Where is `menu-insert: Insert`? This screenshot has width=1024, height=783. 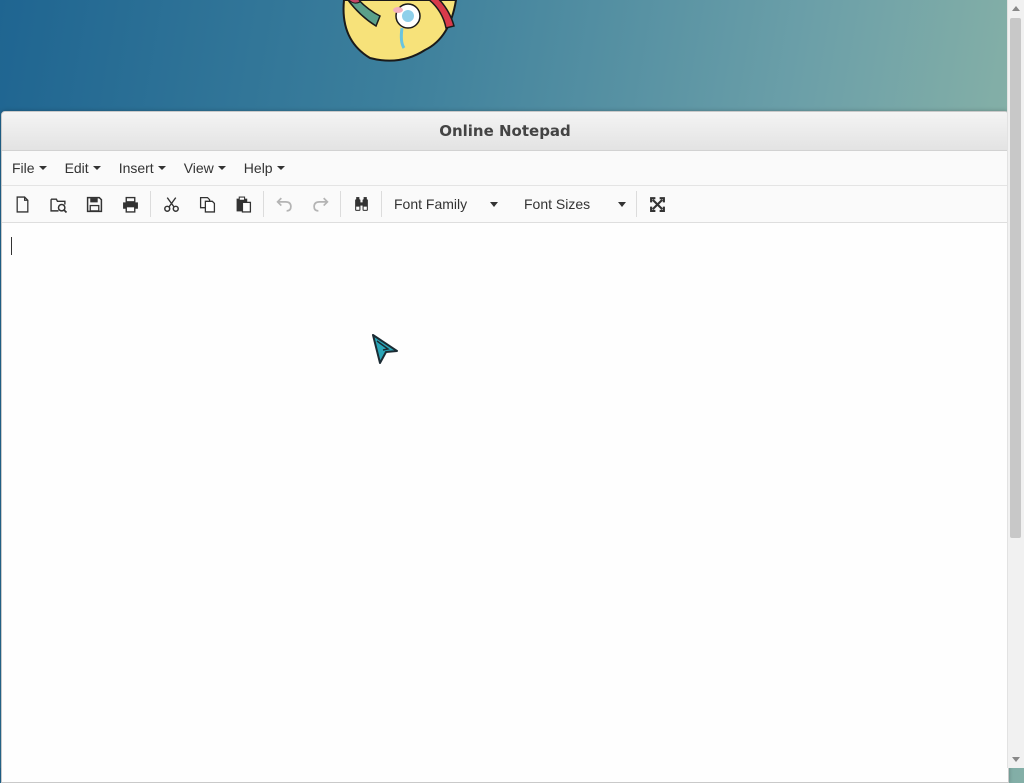
menu-insert: Insert is located at coordinates (142, 168).